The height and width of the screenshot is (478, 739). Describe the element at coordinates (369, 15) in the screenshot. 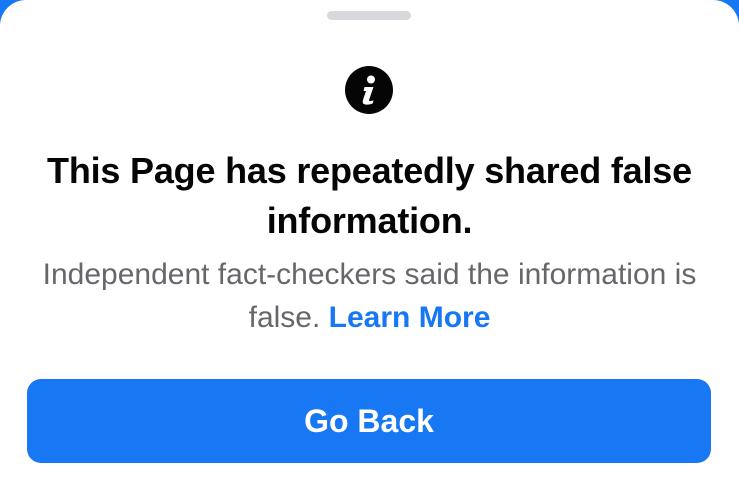

I see `sheet-grabber-handle` at that location.